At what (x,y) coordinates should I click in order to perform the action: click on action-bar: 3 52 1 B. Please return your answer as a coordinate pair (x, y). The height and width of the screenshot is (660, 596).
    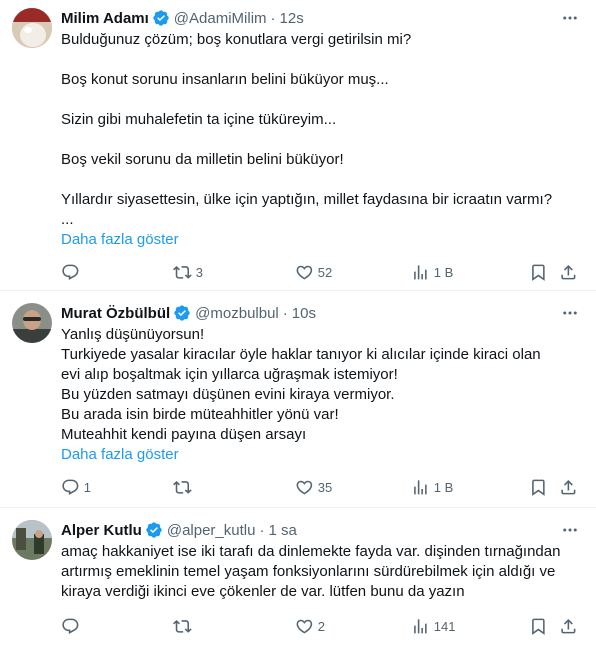
    Looking at the image, I should click on (320, 272).